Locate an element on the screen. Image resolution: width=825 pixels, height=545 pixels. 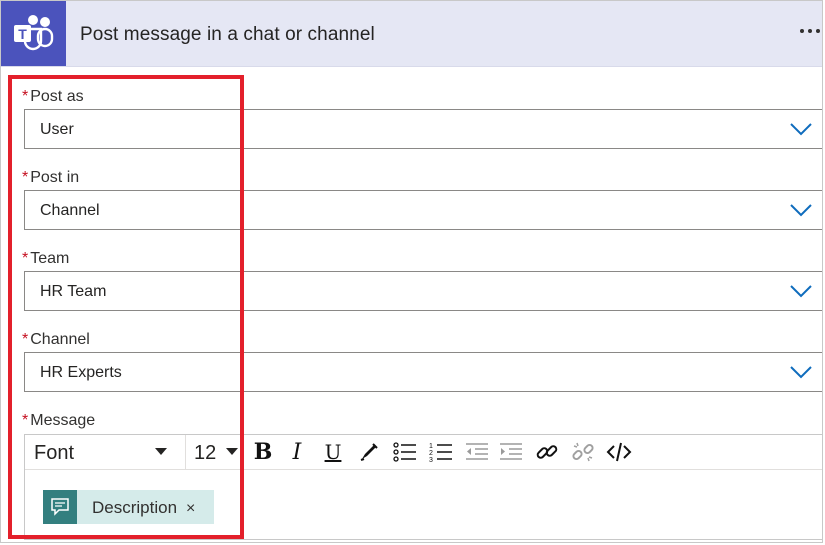
close-icon: × is located at coordinates (190, 509).